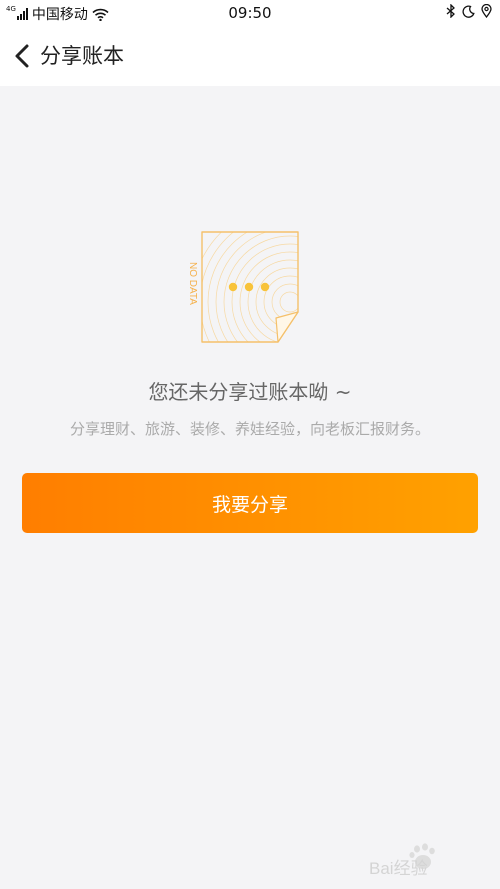  Describe the element at coordinates (287, 327) in the screenshot. I see `page-curl` at that location.